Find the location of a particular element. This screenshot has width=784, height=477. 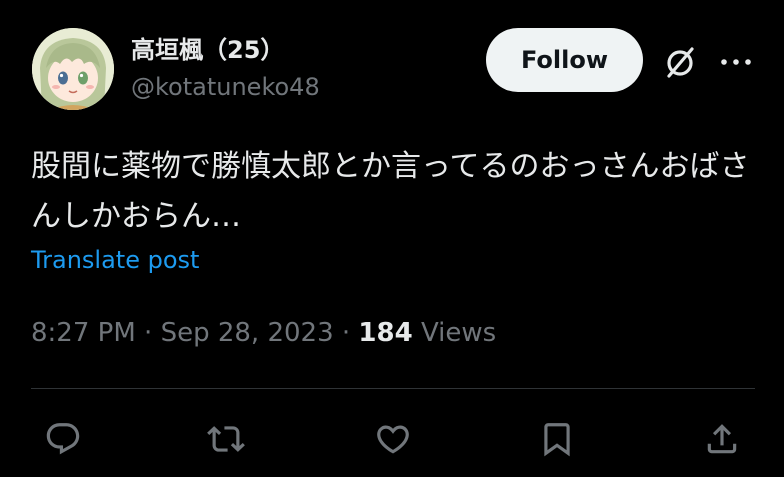

share-icon is located at coordinates (722, 439).